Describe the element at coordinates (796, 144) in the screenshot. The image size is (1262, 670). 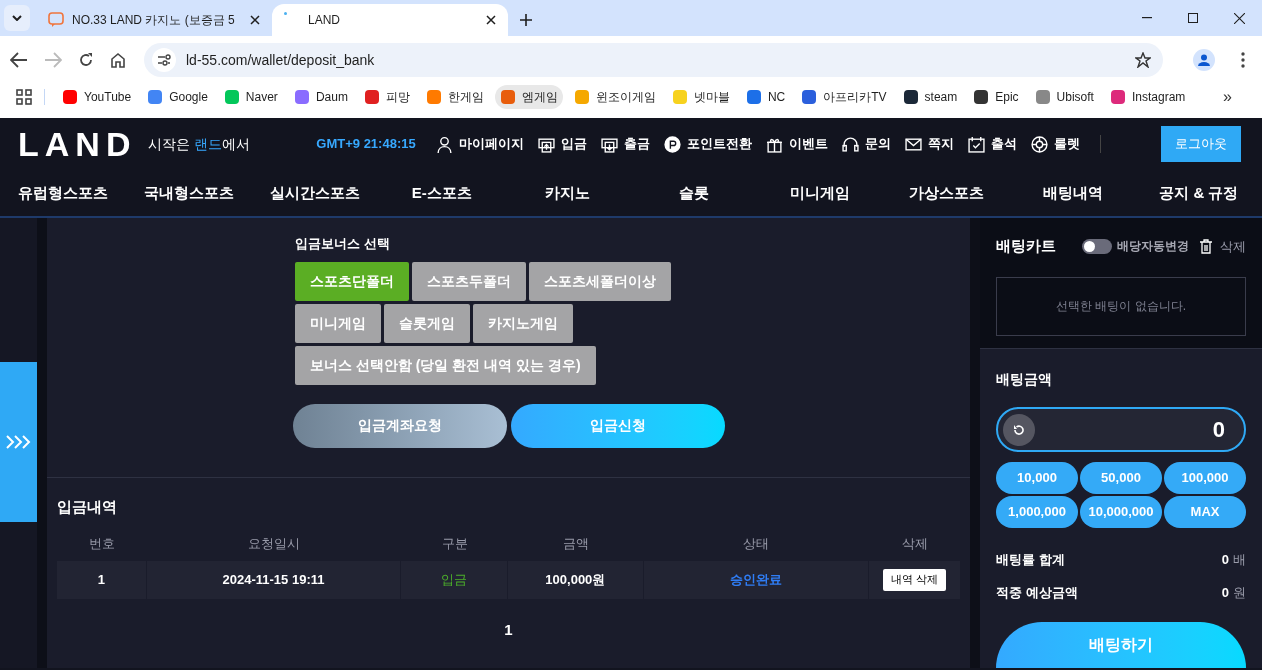
I see `header-menu-link: 이벤트` at that location.